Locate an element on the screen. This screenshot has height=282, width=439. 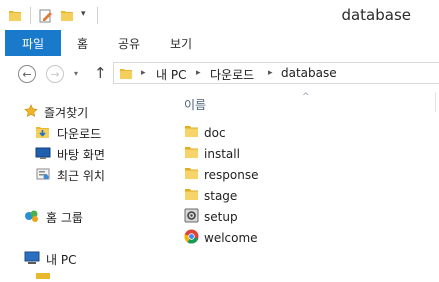
recent-places-icon is located at coordinates (43, 175).